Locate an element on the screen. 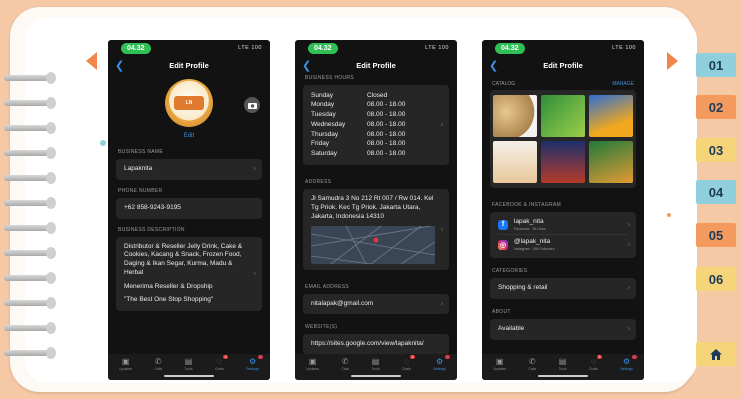 The height and width of the screenshot is (399, 742). camera-icon is located at coordinates (252, 105).